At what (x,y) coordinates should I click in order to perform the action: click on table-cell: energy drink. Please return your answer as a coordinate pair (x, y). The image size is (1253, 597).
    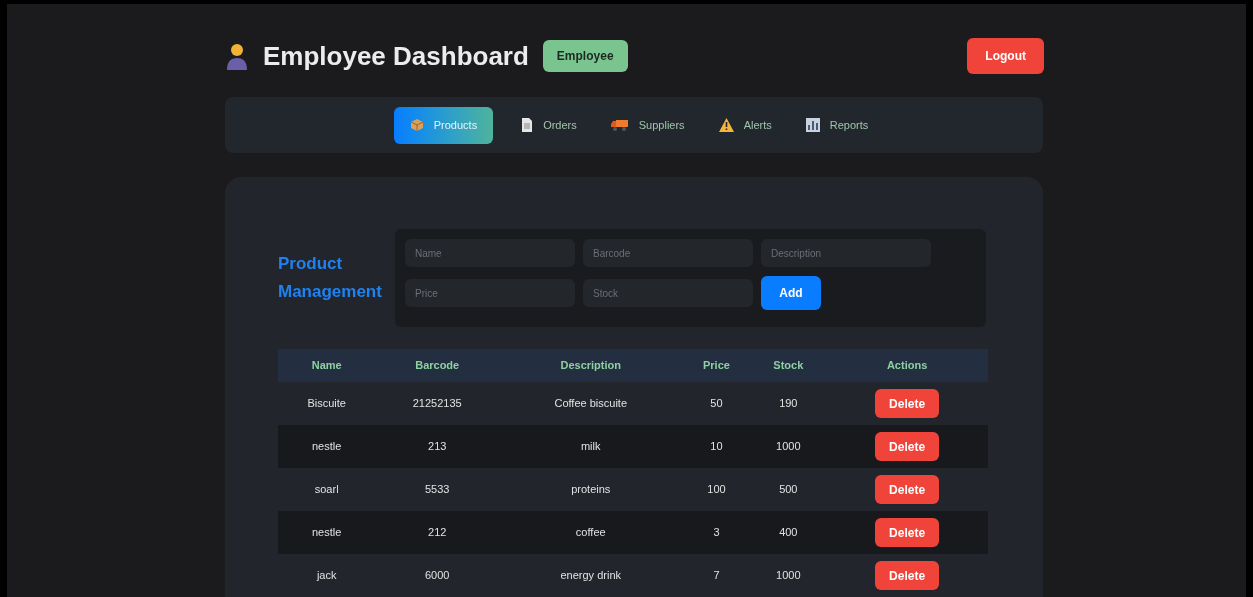
    Looking at the image, I should click on (590, 575).